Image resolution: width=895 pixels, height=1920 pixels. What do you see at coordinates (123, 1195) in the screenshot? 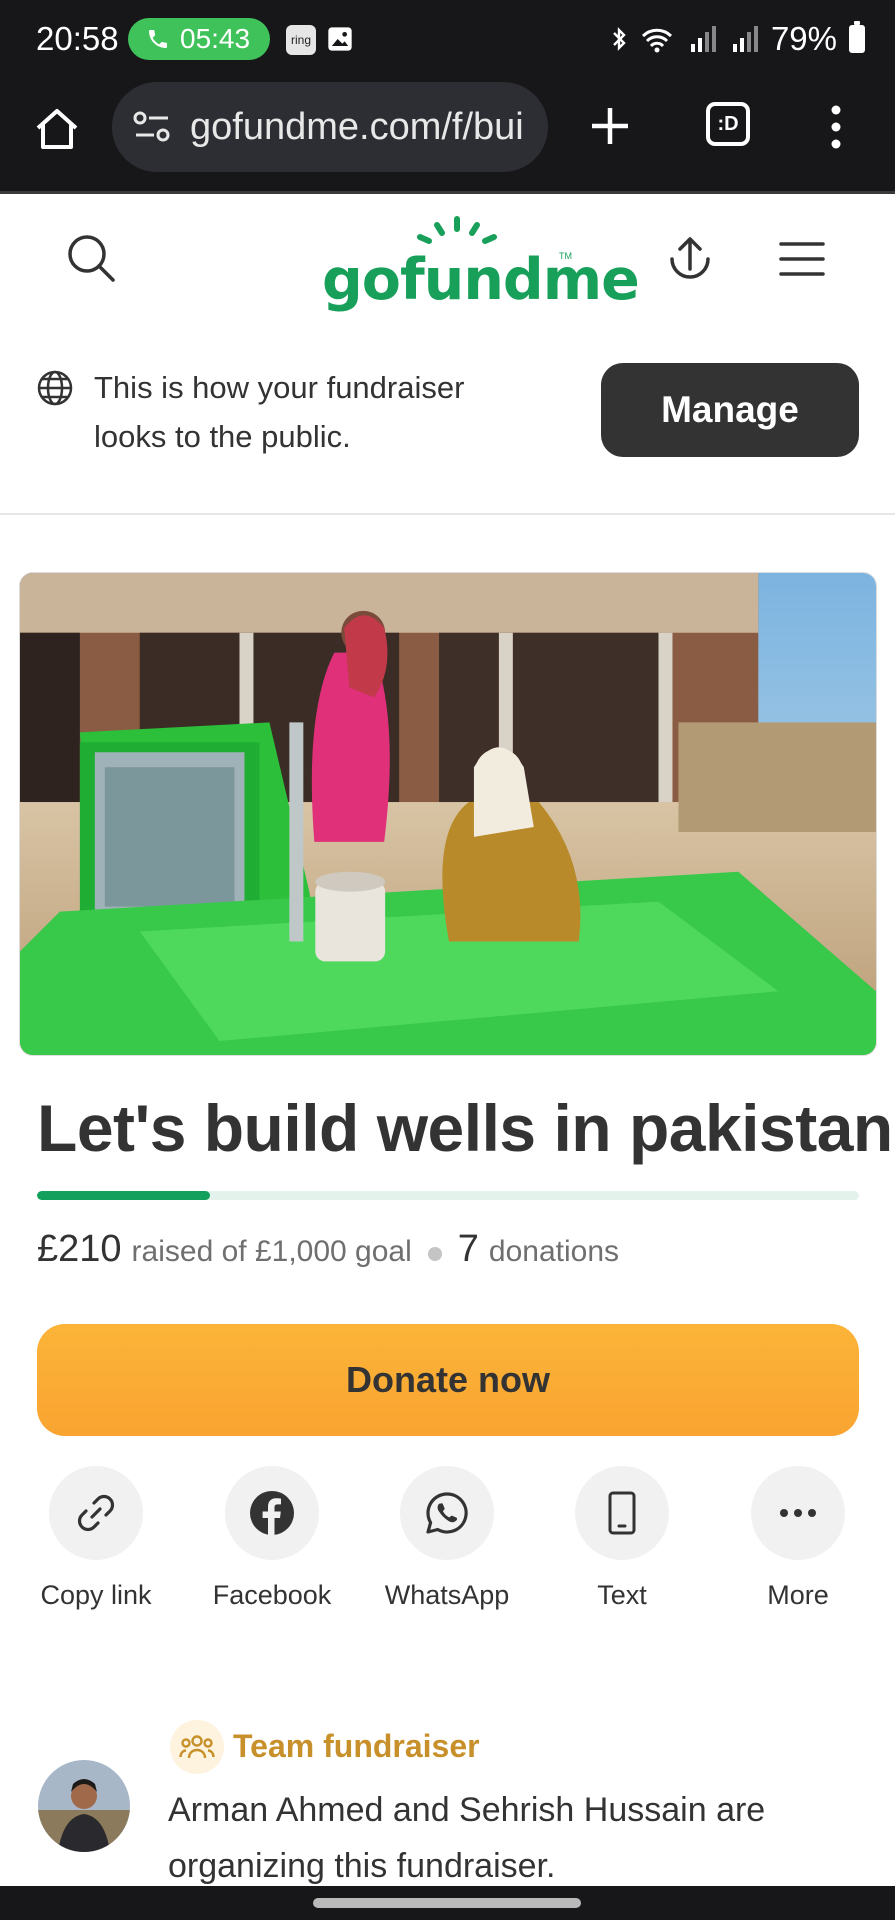
I see `progress-fill` at bounding box center [123, 1195].